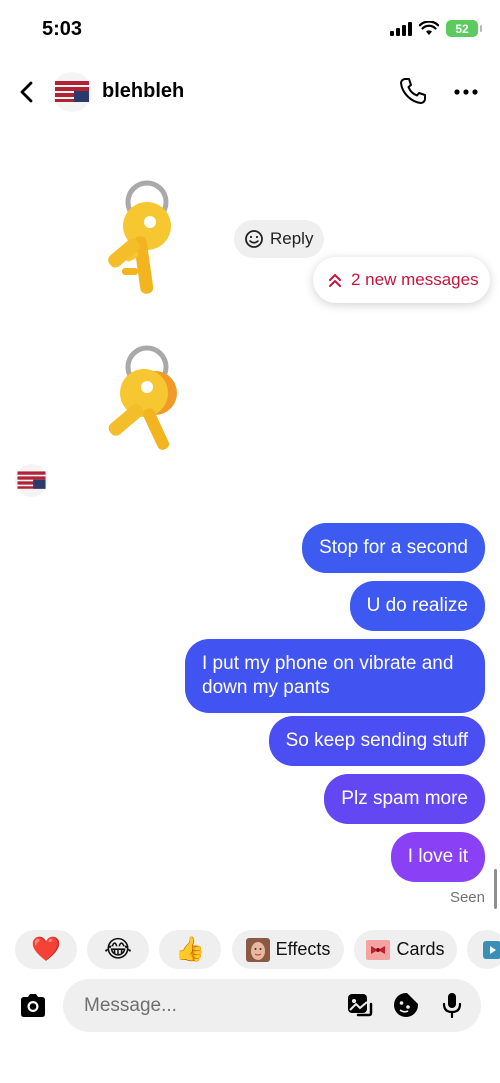  Describe the element at coordinates (393, 548) in the screenshot. I see `message-bubble: Stop for a second` at that location.